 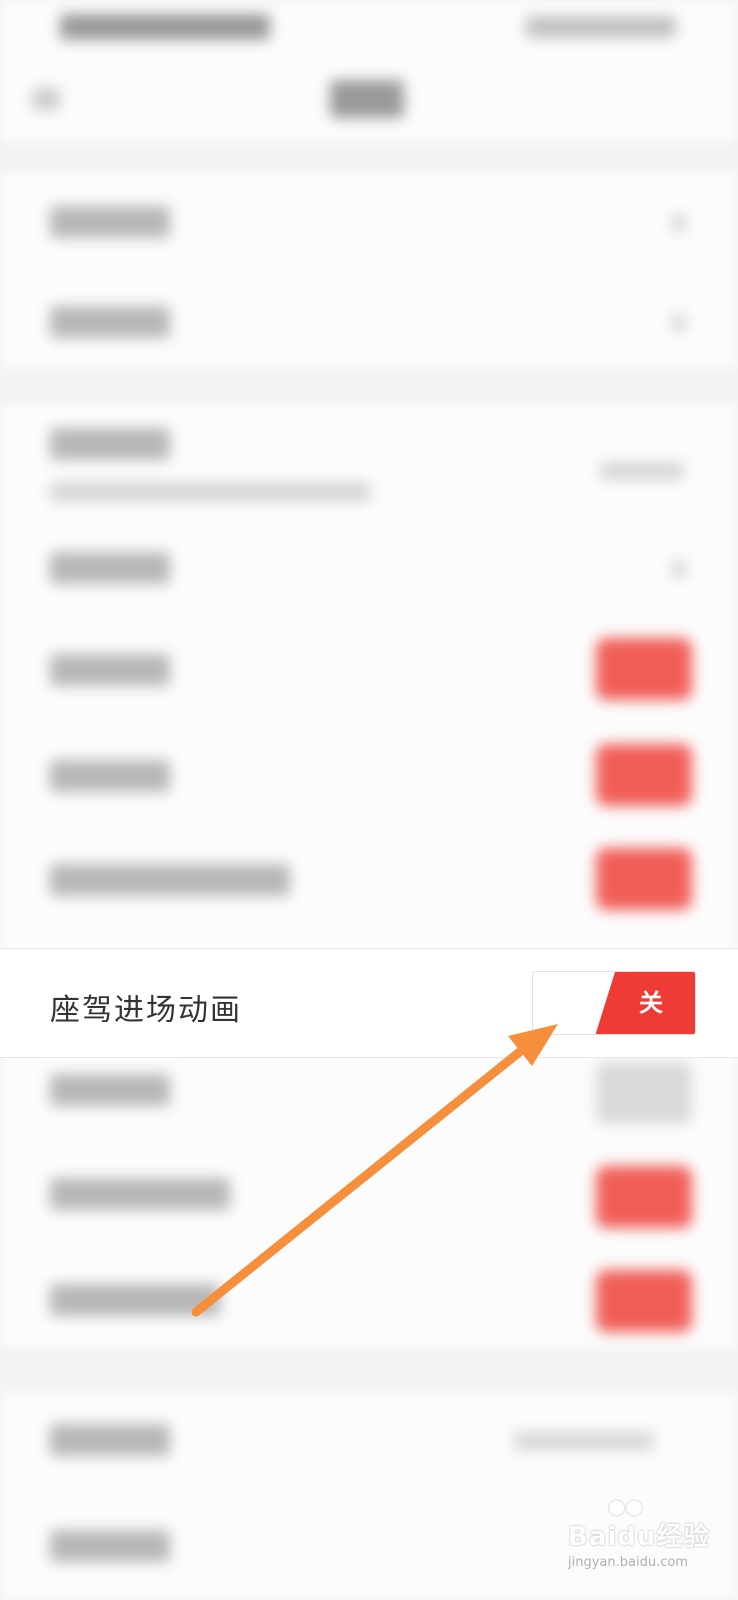 I want to click on toggle-off, so click(x=644, y=1093).